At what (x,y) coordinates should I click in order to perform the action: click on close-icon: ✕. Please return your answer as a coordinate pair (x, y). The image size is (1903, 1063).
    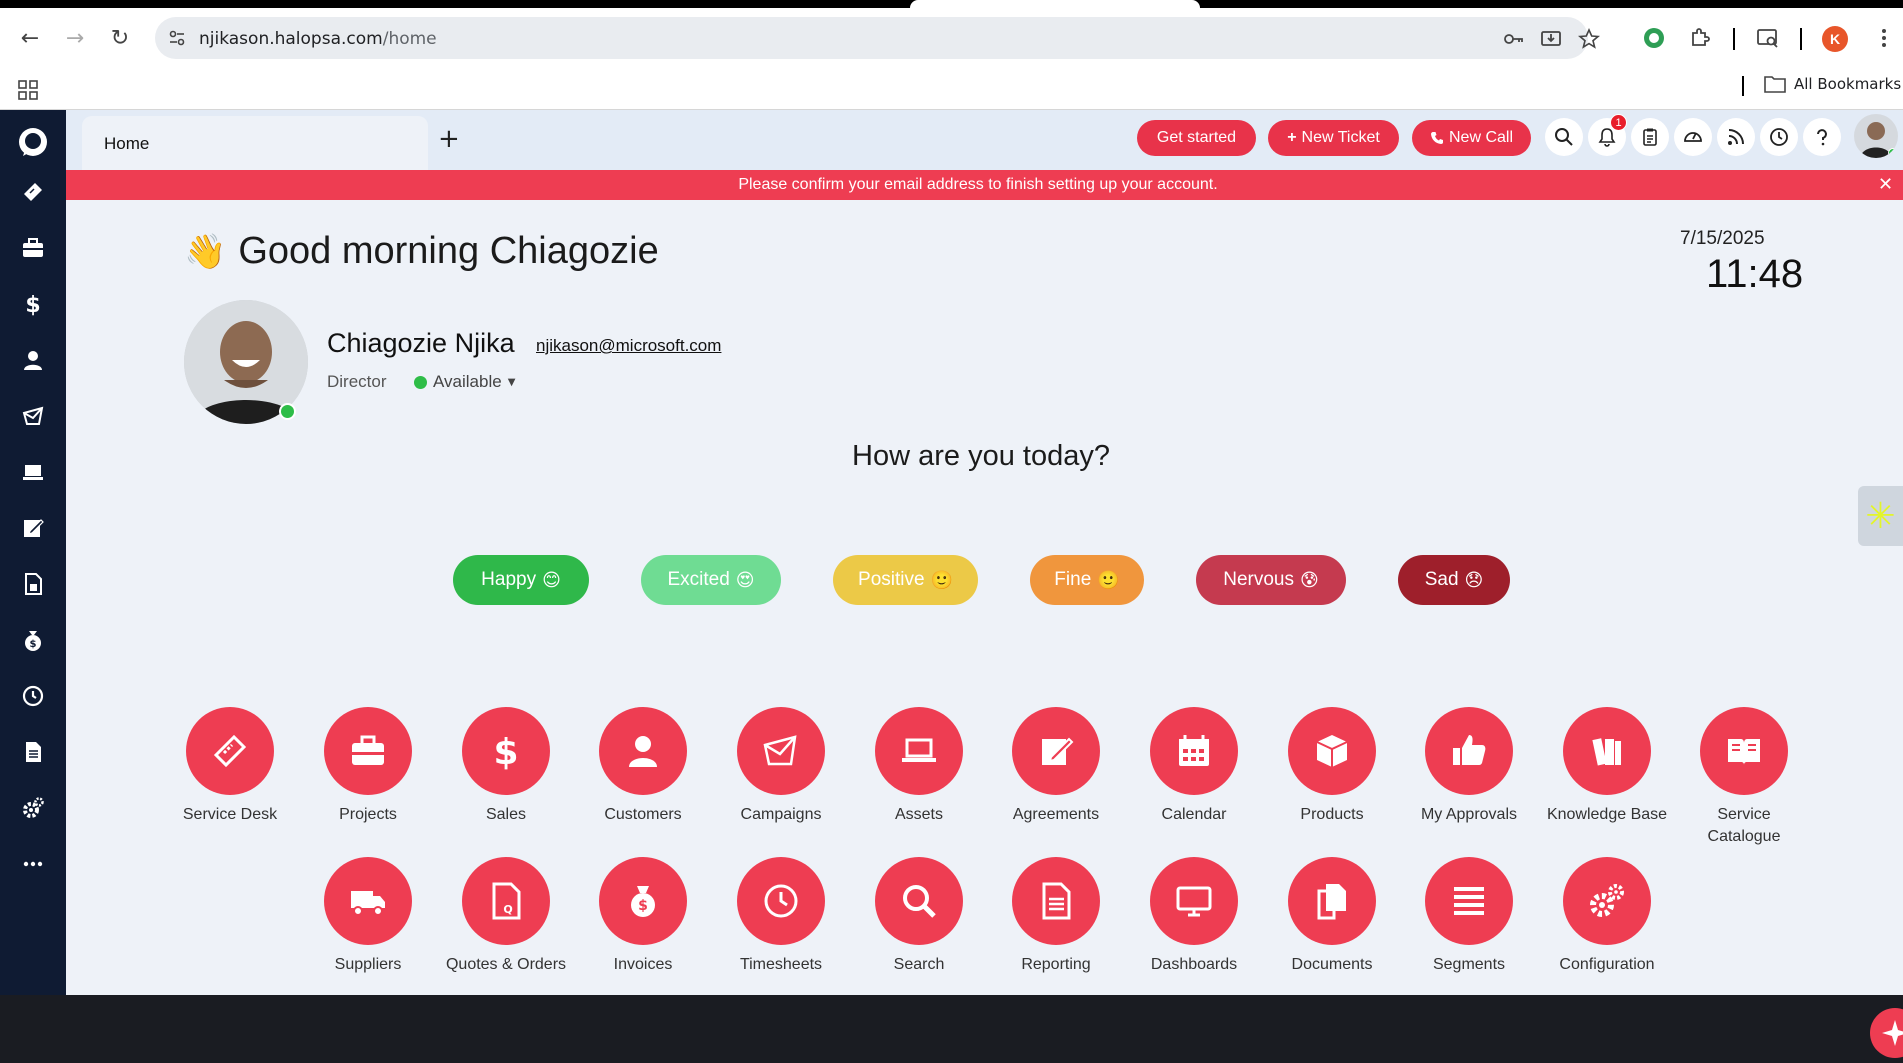
    Looking at the image, I should click on (1885, 184).